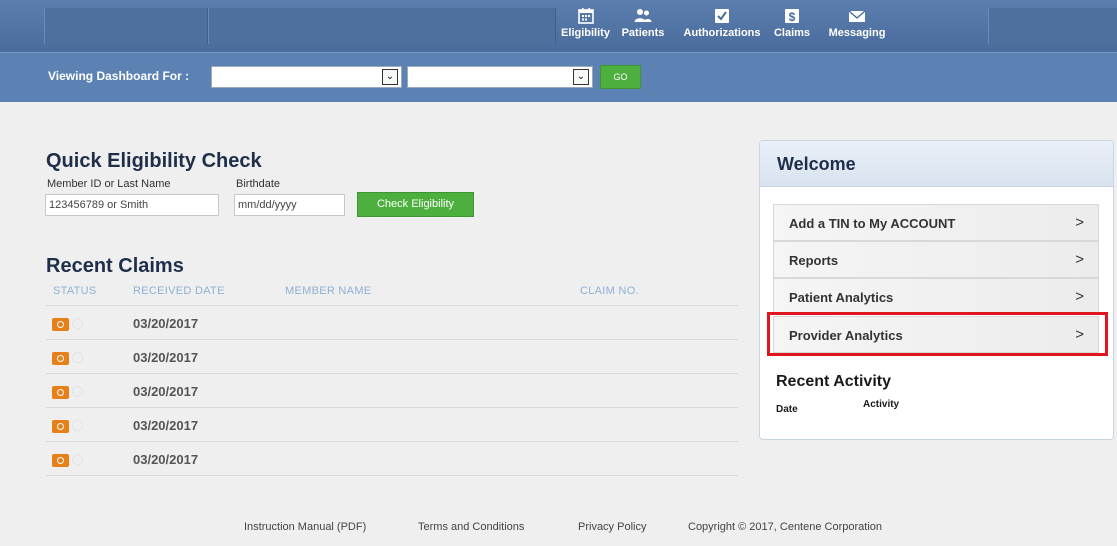 The image size is (1117, 546). Describe the element at coordinates (179, 291) in the screenshot. I see `column-header-received-date: RECEIVED DATE` at that location.